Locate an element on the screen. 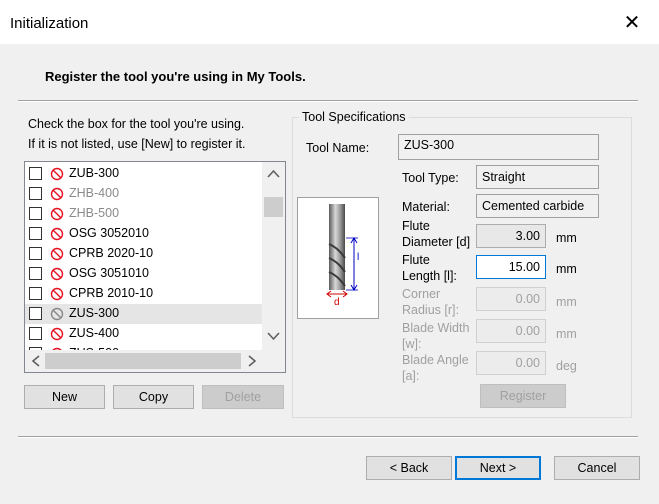 Image resolution: width=659 pixels, height=504 pixels. flute-diameter-label-2: Diameter [d] is located at coordinates (436, 242).